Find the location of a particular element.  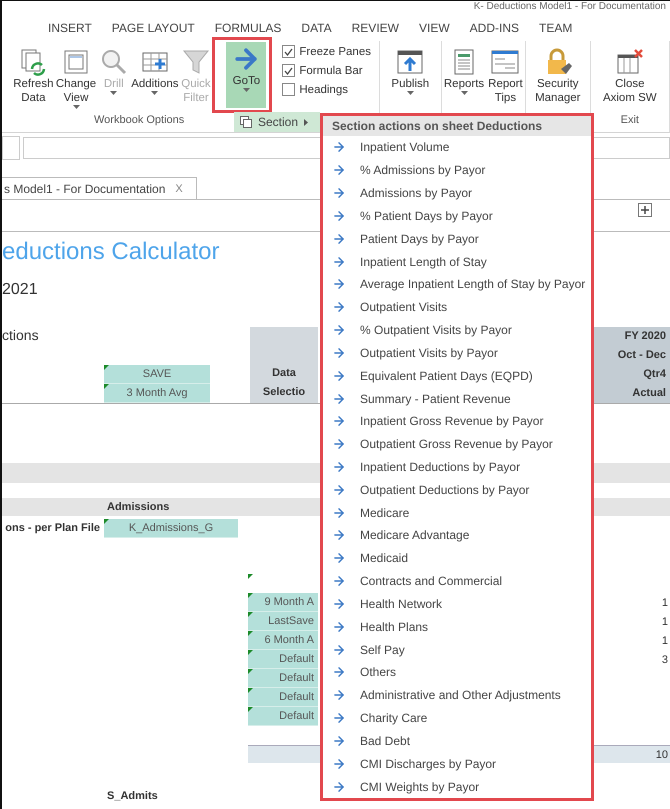

submenu-arrow-icon is located at coordinates (306, 122).